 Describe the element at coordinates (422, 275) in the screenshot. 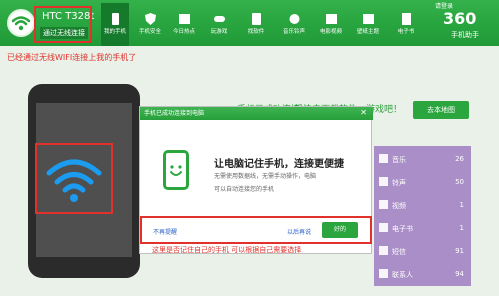

I see `sidebar-item-contacts: 联系人 94` at that location.